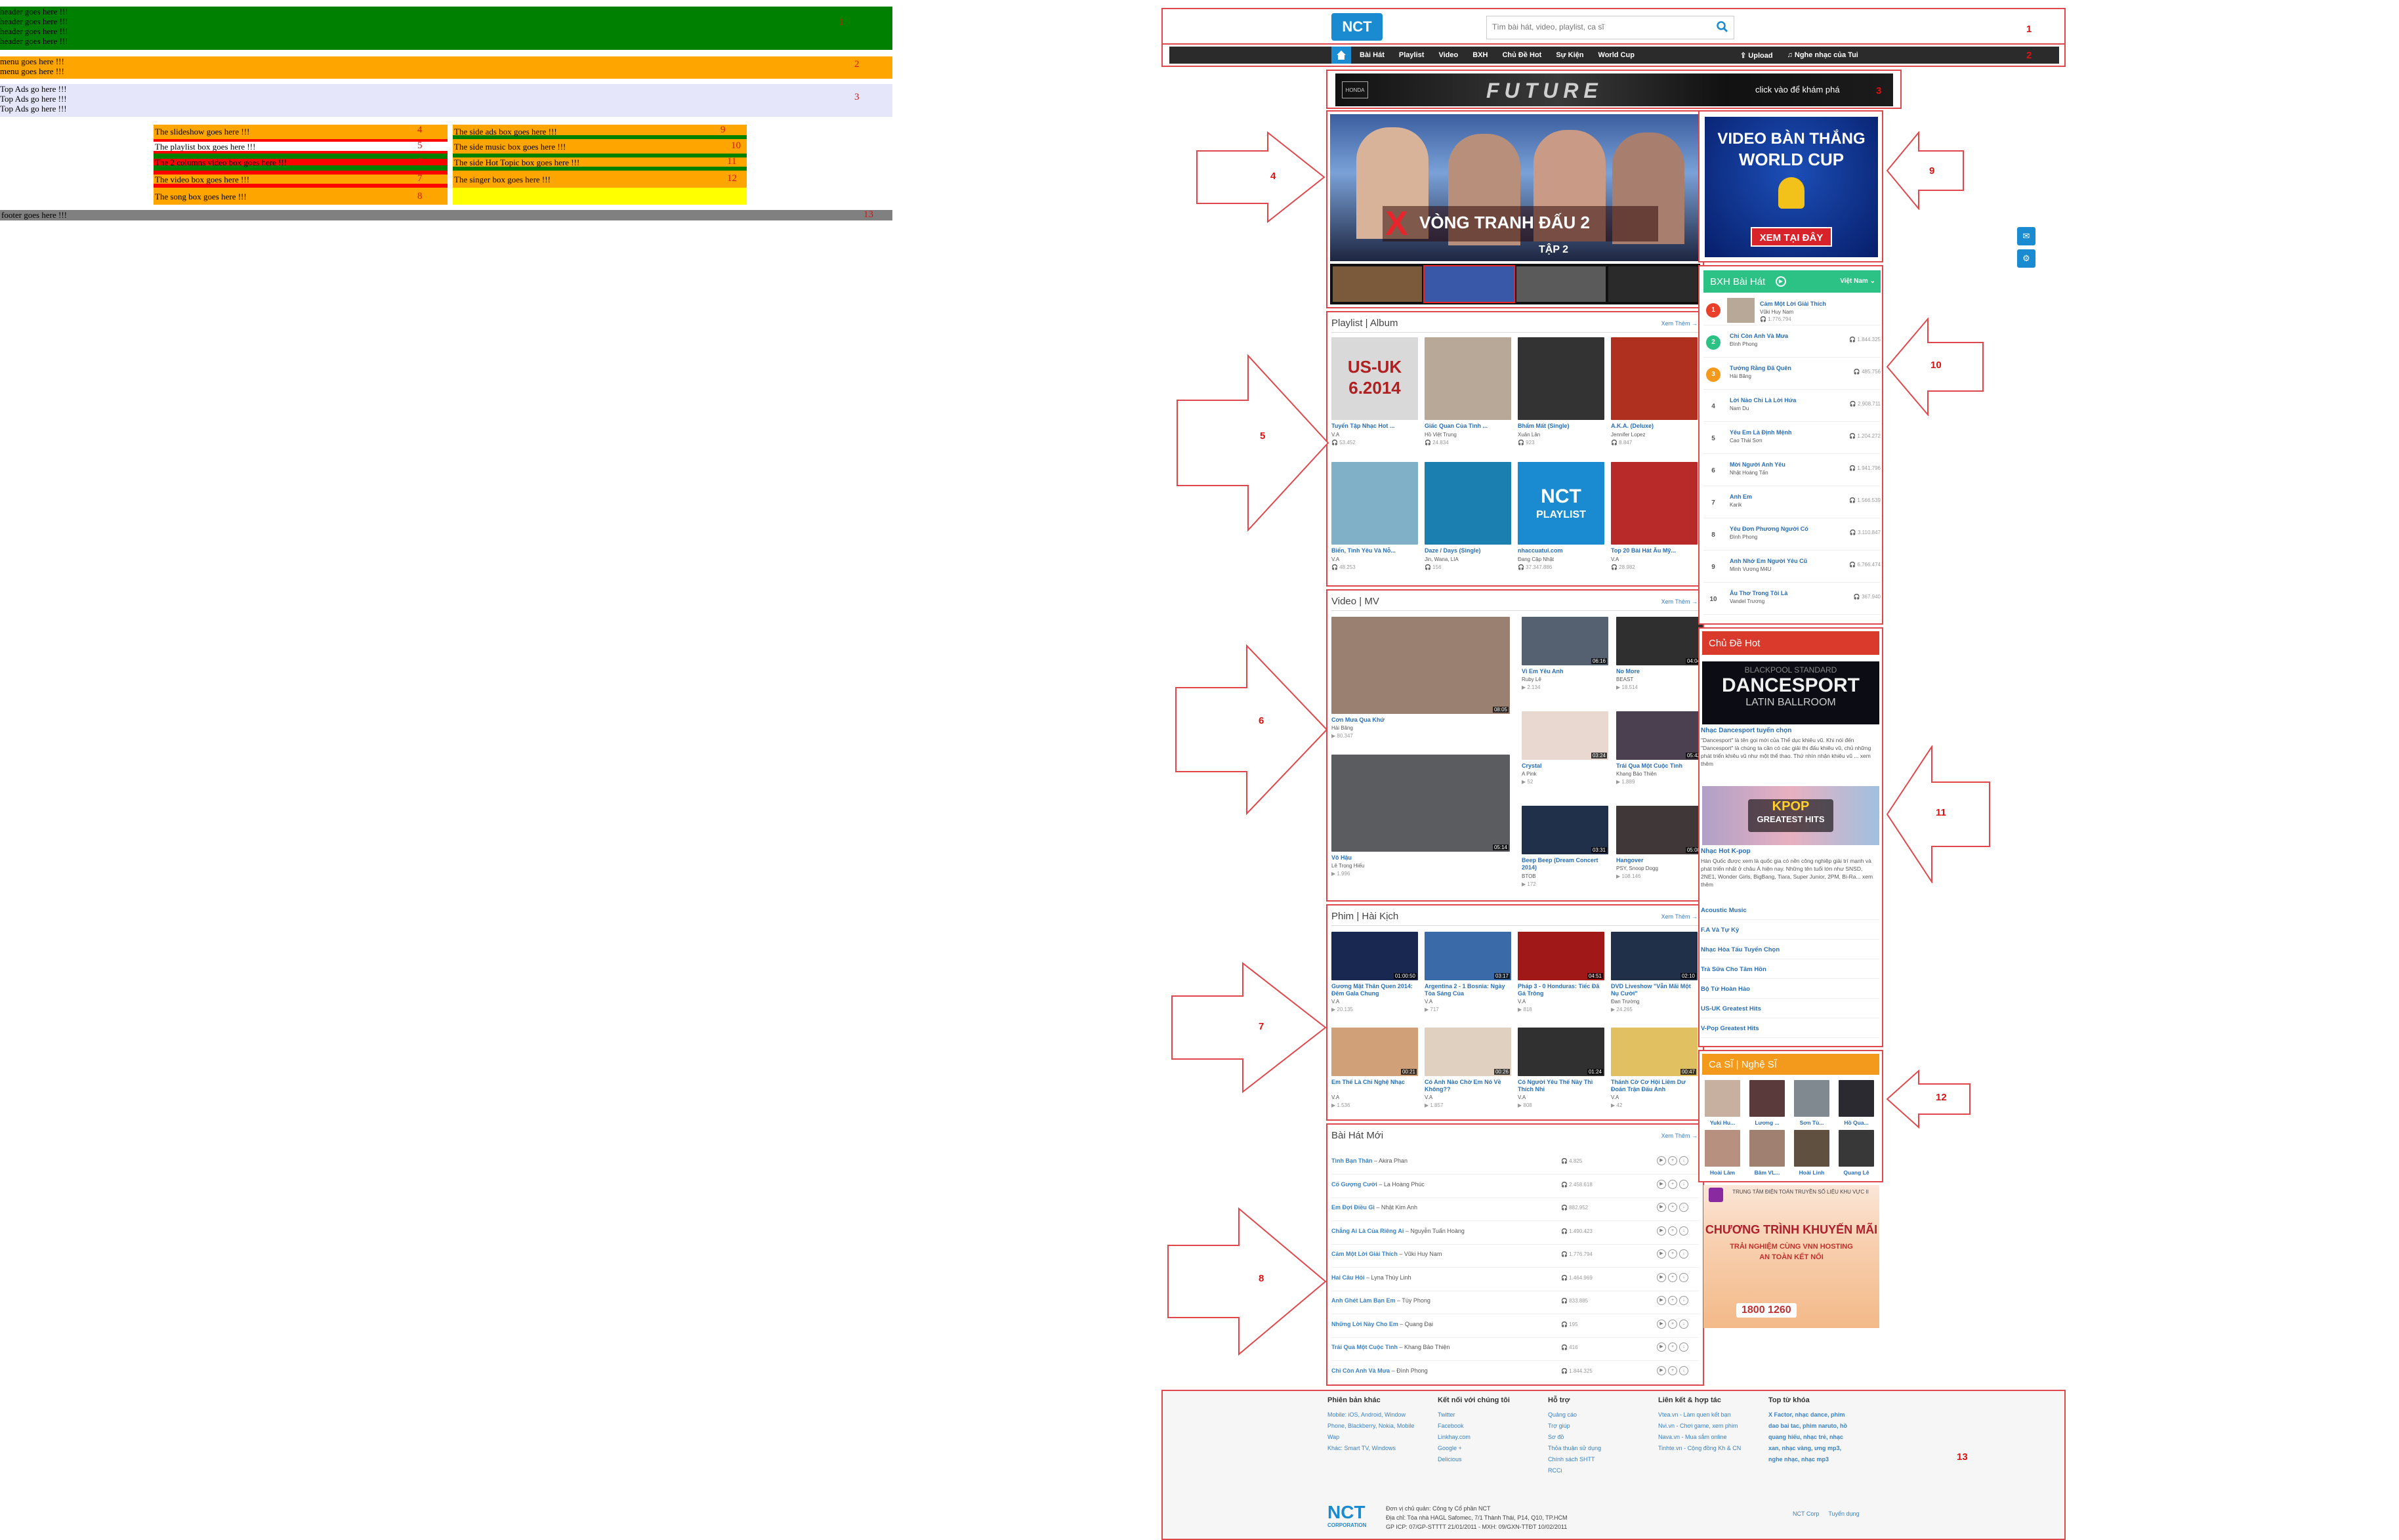  Describe the element at coordinates (1490, 1415) in the screenshot. I see `footer-link: Twitter` at that location.